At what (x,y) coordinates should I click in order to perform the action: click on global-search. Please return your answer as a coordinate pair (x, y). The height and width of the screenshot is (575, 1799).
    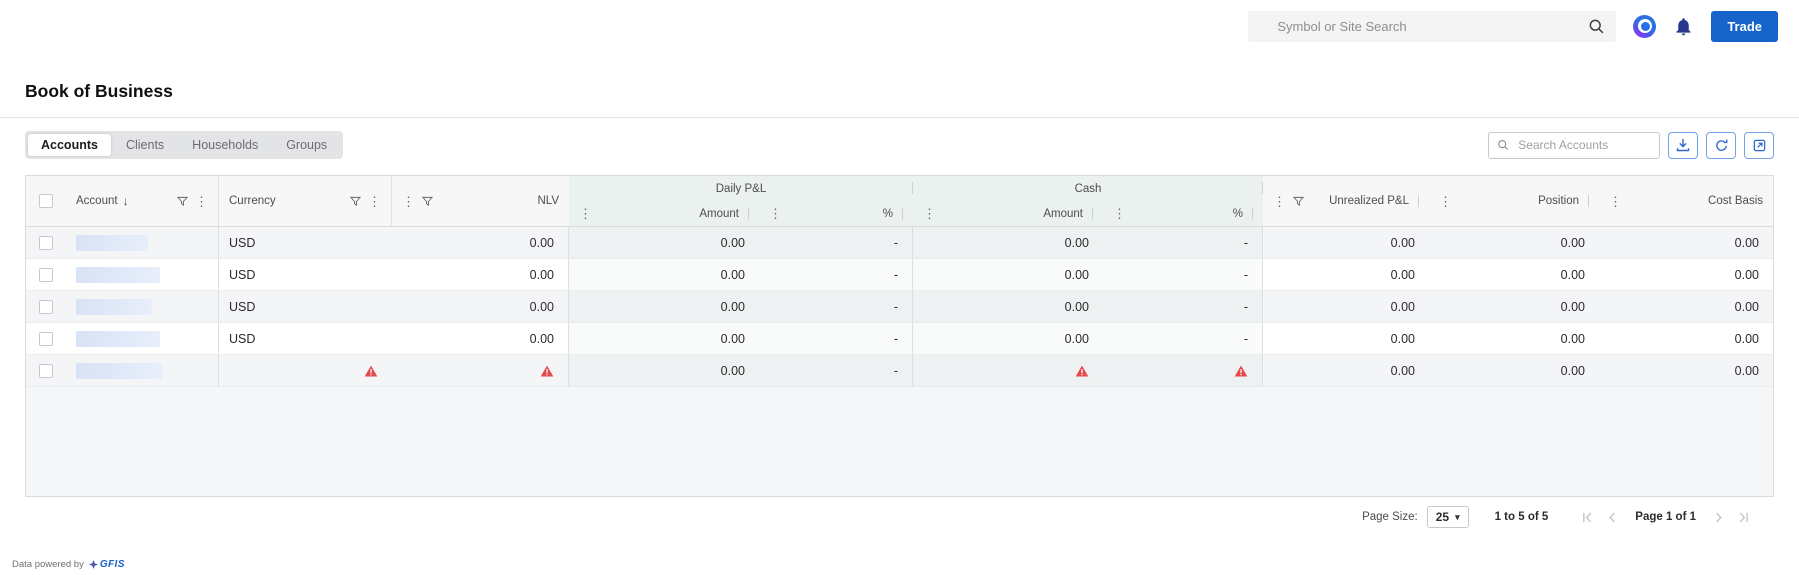
    Looking at the image, I should click on (1432, 26).